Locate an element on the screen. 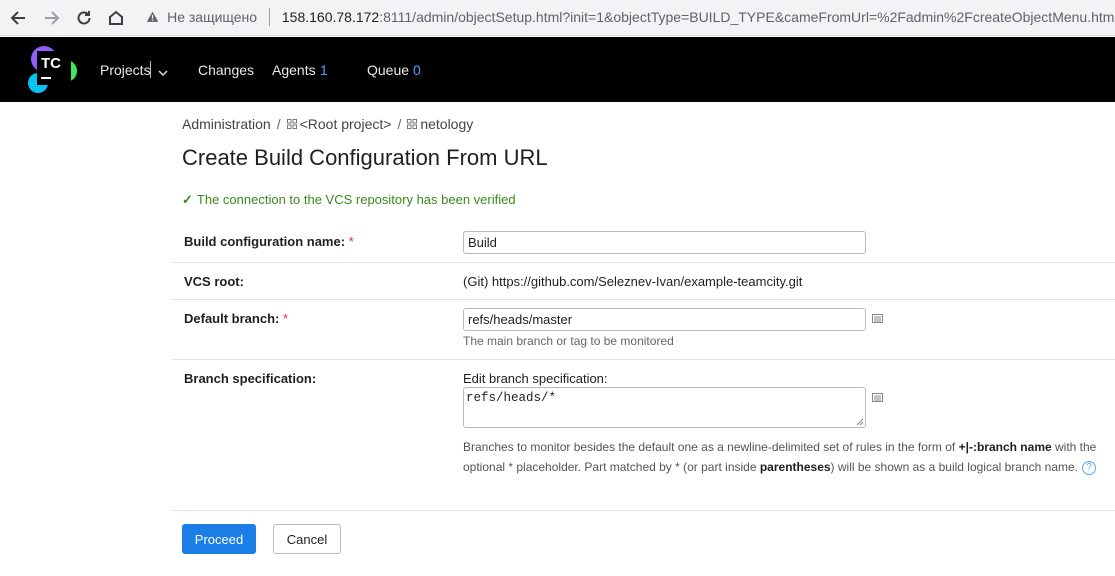  breadcrumb-administration: Administration is located at coordinates (226, 124).